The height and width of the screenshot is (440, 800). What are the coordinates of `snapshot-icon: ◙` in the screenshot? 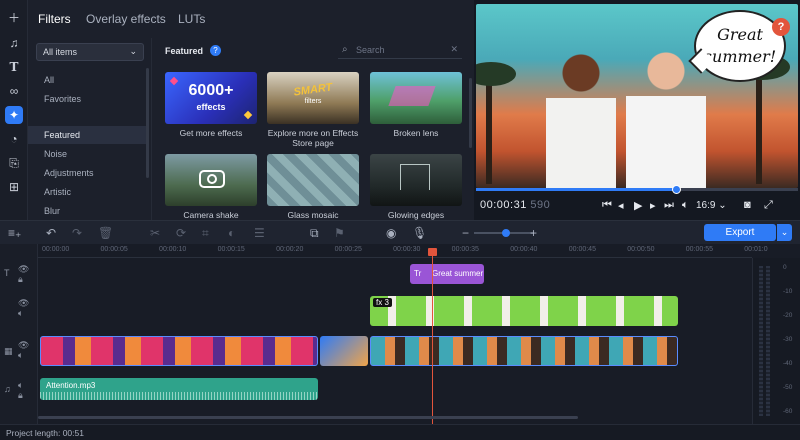 It's located at (747, 205).